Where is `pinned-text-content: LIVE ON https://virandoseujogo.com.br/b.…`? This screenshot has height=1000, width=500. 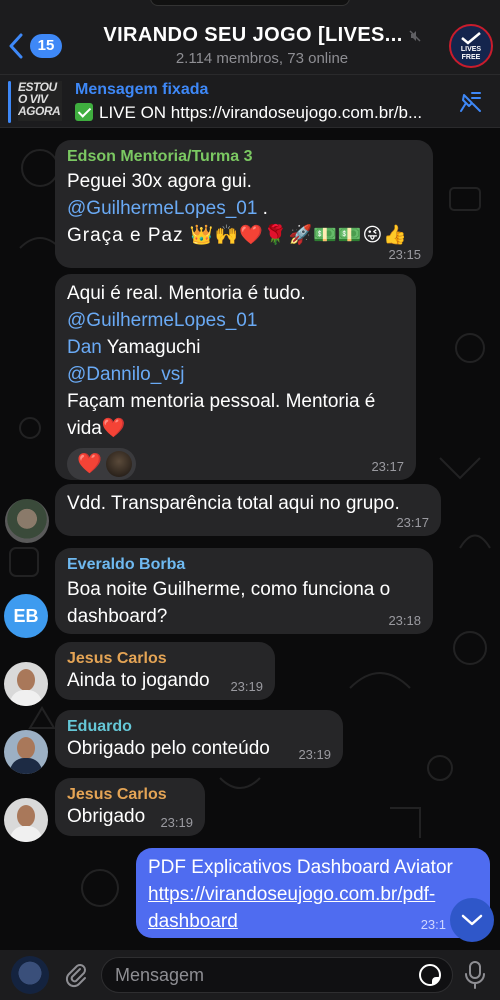 pinned-text-content: LIVE ON https://virandoseujogo.com.br/b.… is located at coordinates (261, 112).